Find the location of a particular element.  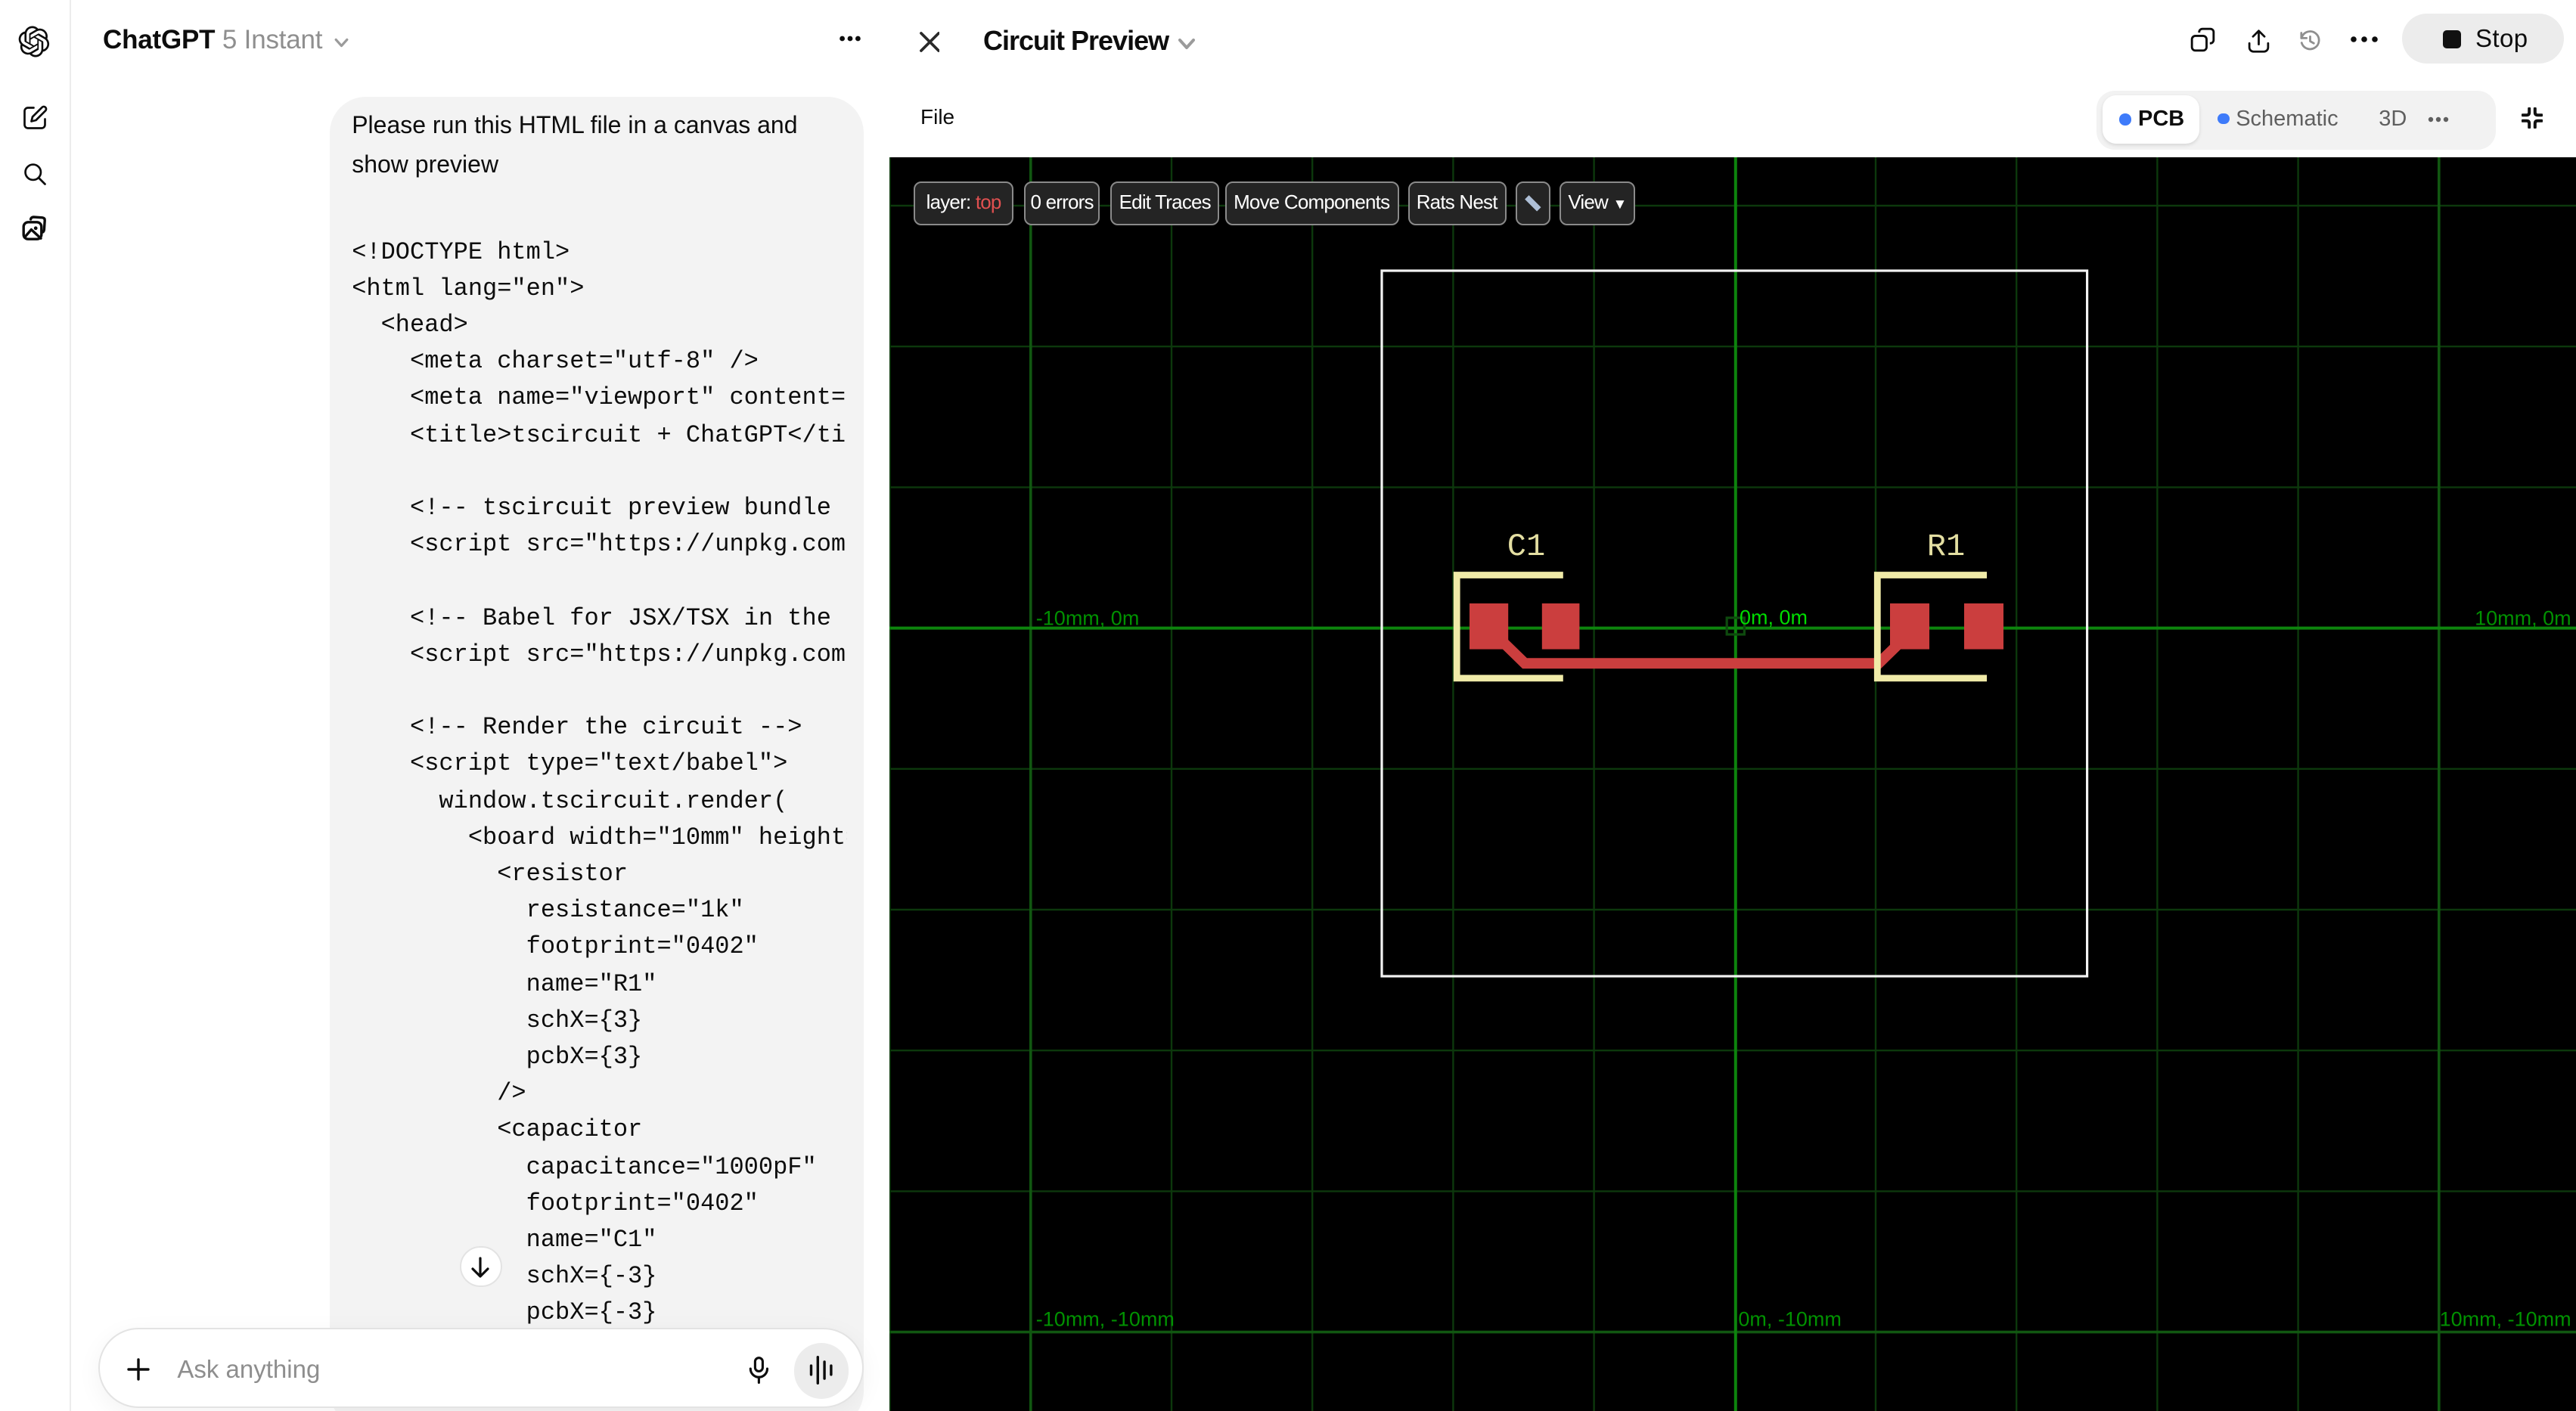

svg-text: -10mm, 0m is located at coordinates (1087, 617).